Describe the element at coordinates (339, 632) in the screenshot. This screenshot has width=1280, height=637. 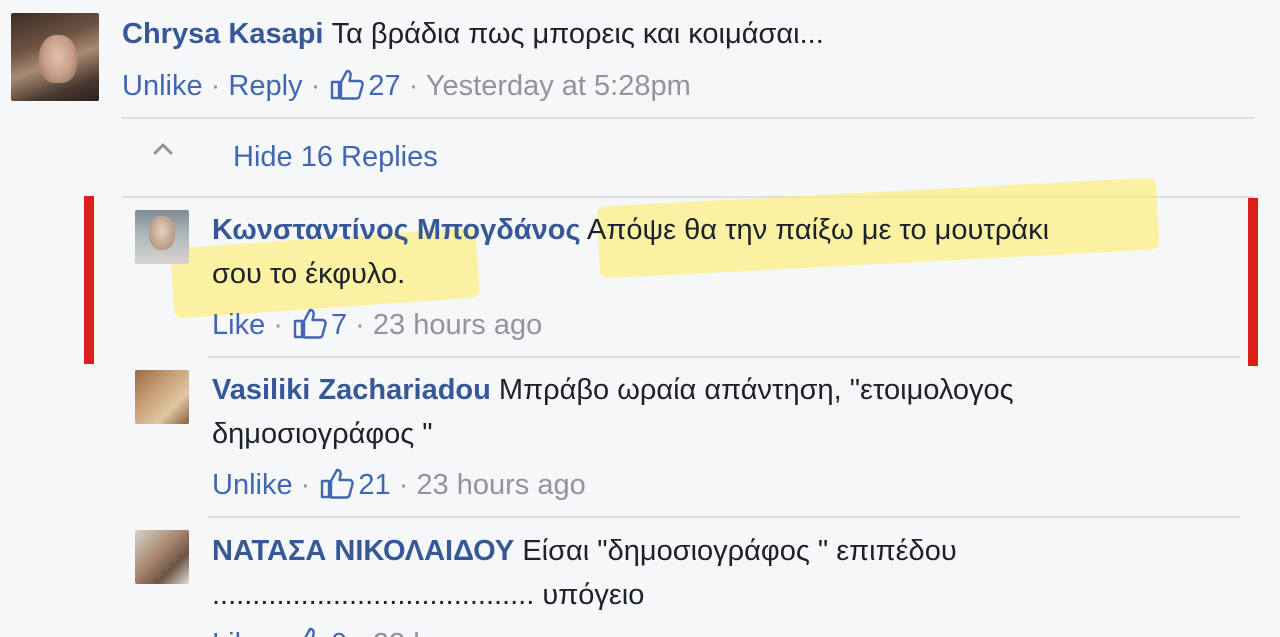
I see `like-count: 0` at that location.